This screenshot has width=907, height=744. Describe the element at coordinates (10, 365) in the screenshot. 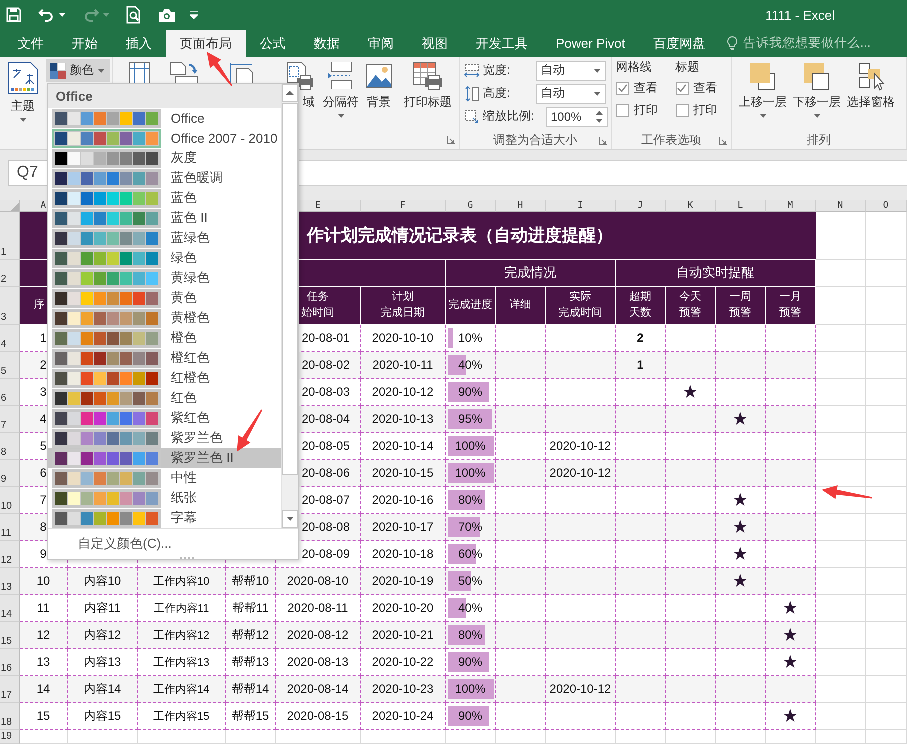

I see `row-number: 5` at that location.